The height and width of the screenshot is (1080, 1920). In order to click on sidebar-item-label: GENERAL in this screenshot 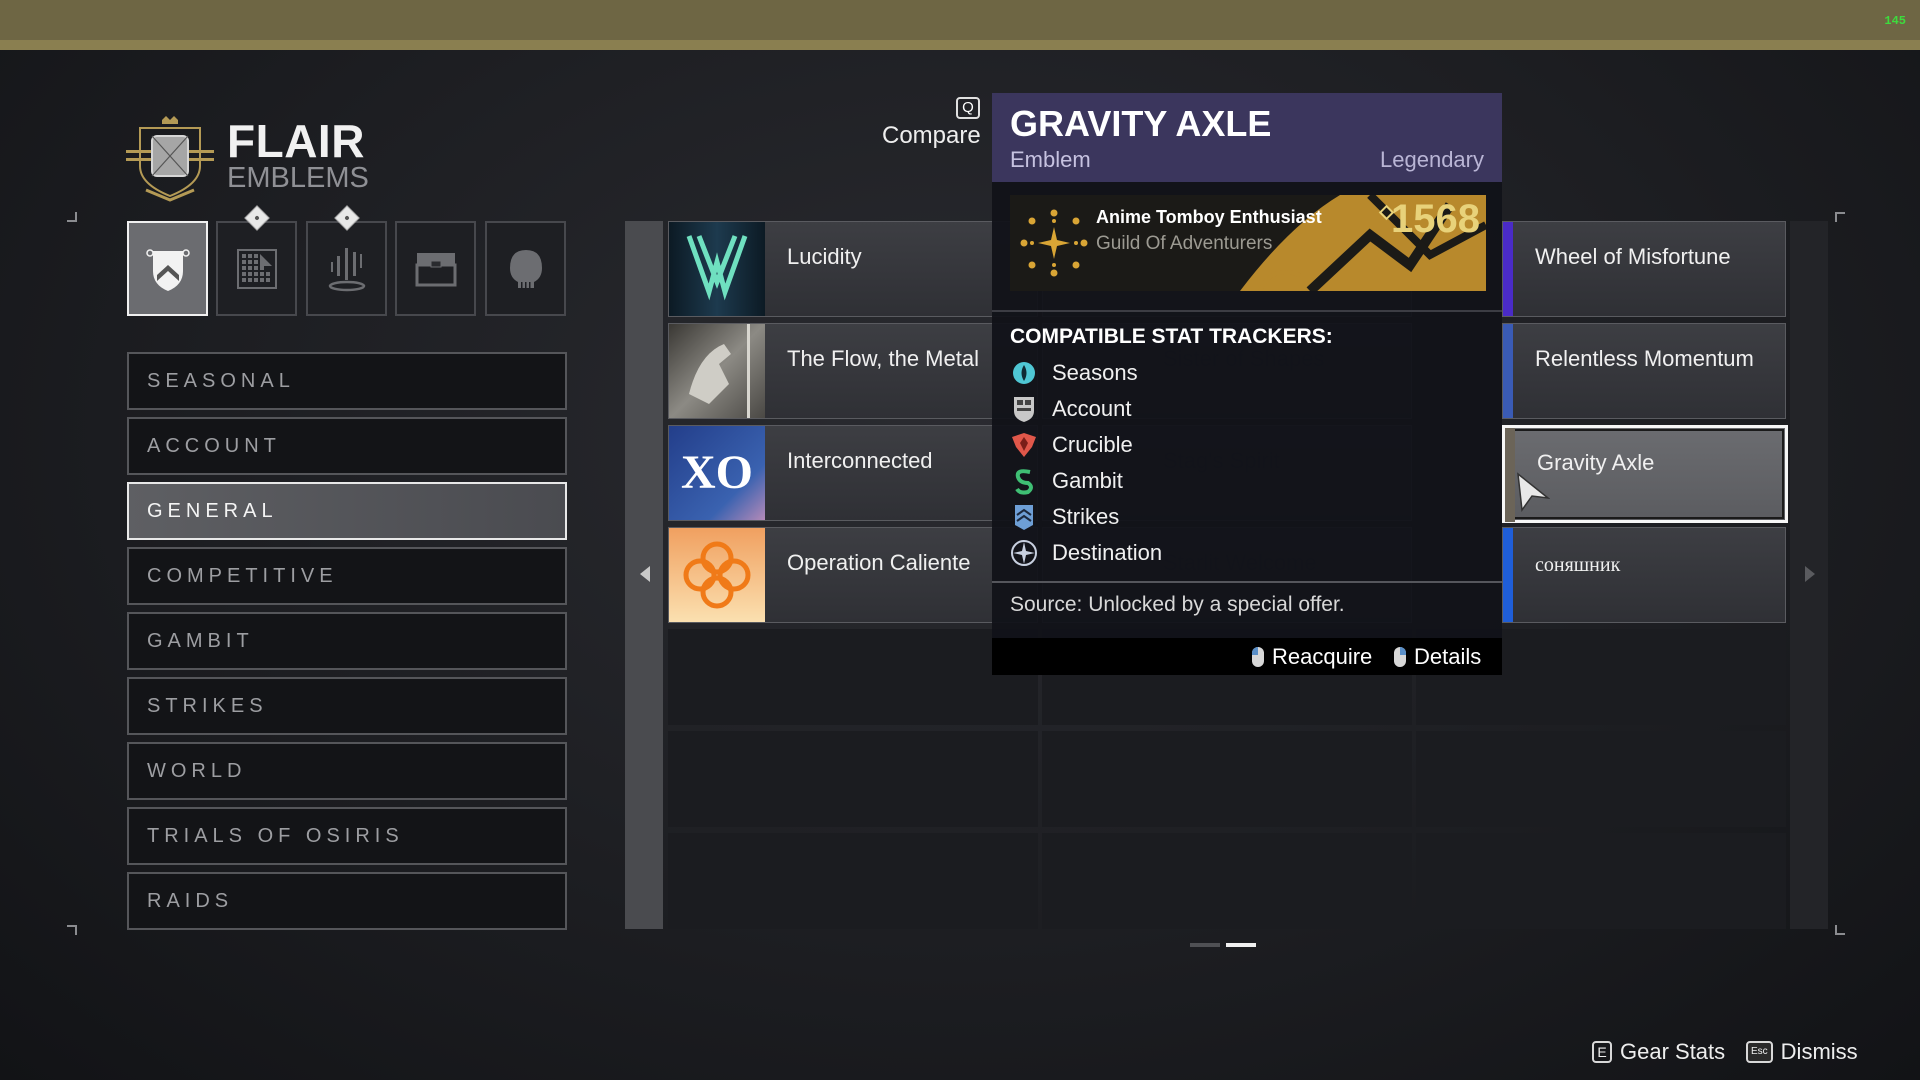, I will do `click(212, 510)`.